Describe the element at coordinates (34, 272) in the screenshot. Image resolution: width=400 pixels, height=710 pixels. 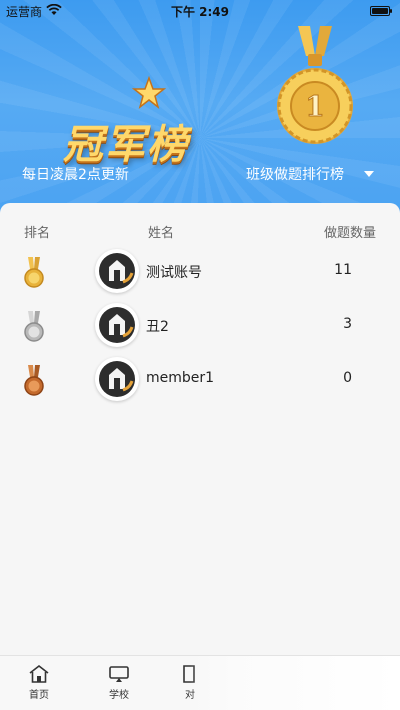
I see `gold-medal-icon` at that location.